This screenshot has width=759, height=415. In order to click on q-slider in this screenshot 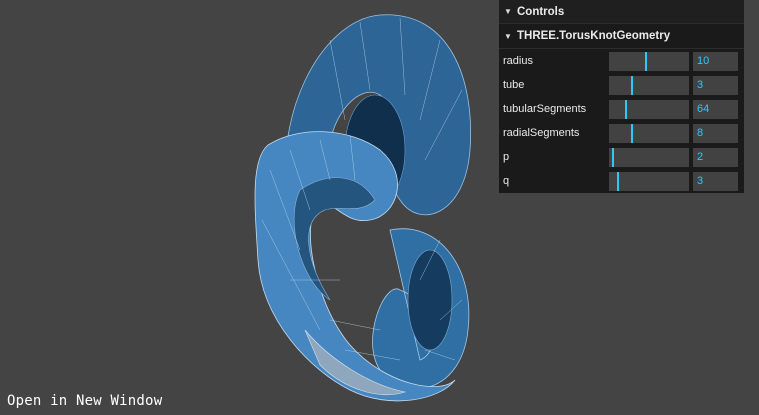, I will do `click(649, 181)`.